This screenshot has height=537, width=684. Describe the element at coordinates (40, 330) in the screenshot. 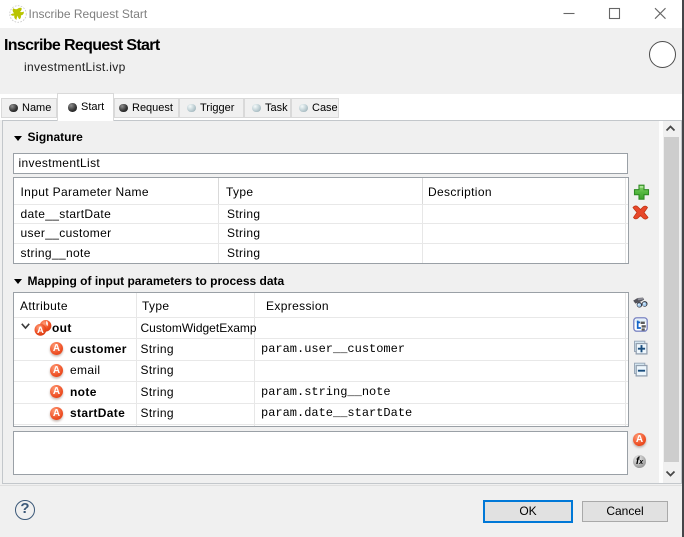

I see `svg-text: A` at that location.